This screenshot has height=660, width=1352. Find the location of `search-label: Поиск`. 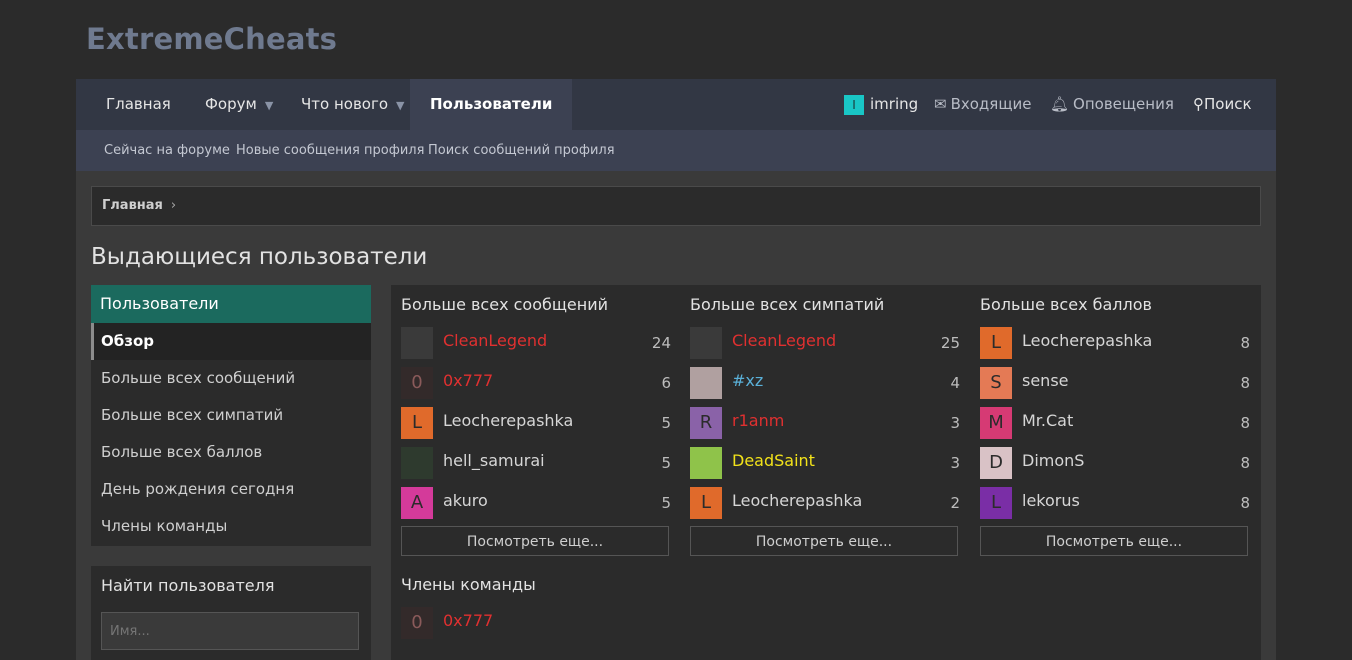

search-label: Поиск is located at coordinates (1228, 104).